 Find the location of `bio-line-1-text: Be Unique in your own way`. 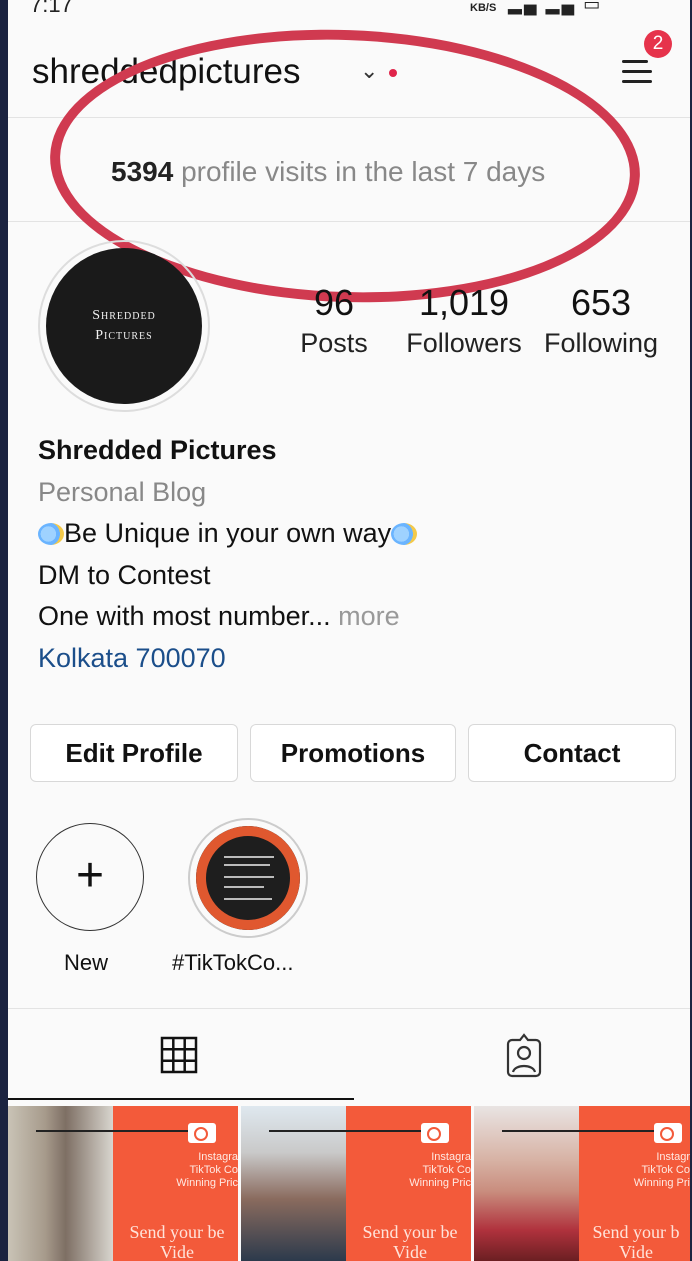

bio-line-1-text: Be Unique in your own way is located at coordinates (228, 533).